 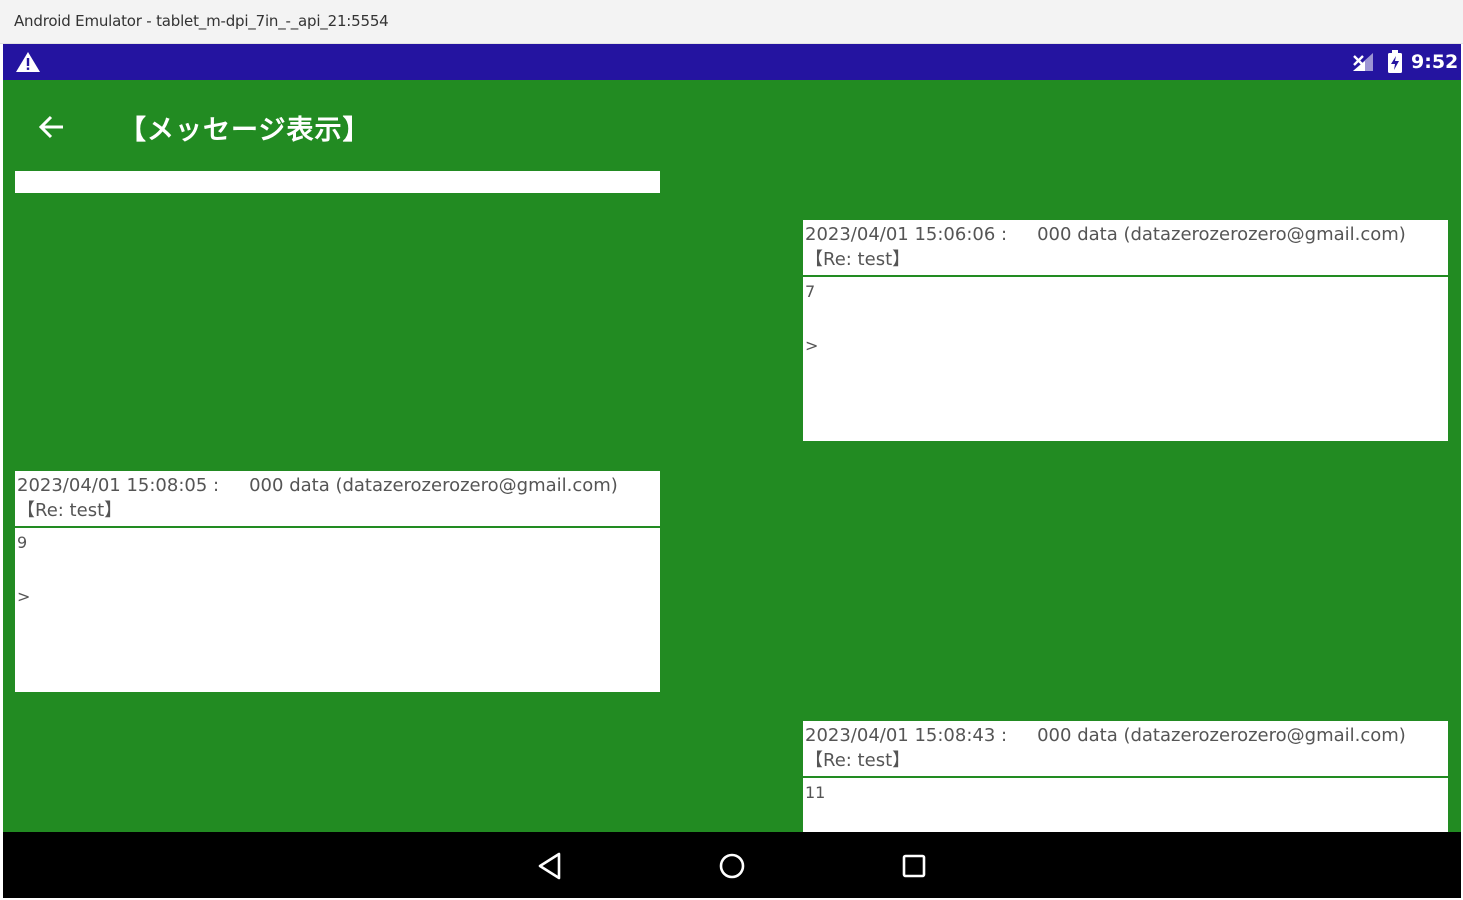 I want to click on battery-icon, so click(x=1395, y=61).